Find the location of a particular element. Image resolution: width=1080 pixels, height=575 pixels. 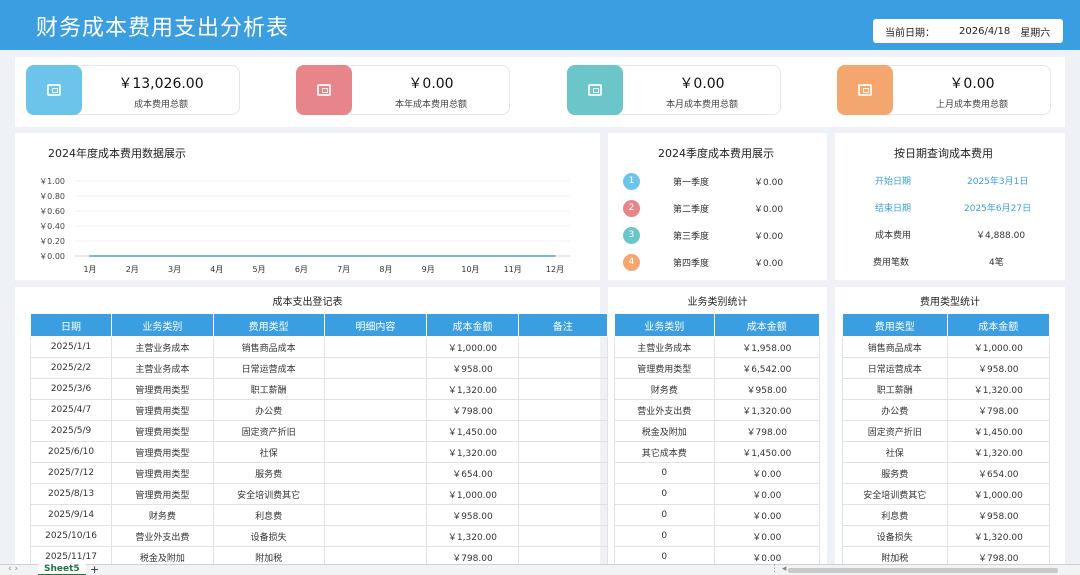

table-cell: 2025/6/10 is located at coordinates (71, 452).